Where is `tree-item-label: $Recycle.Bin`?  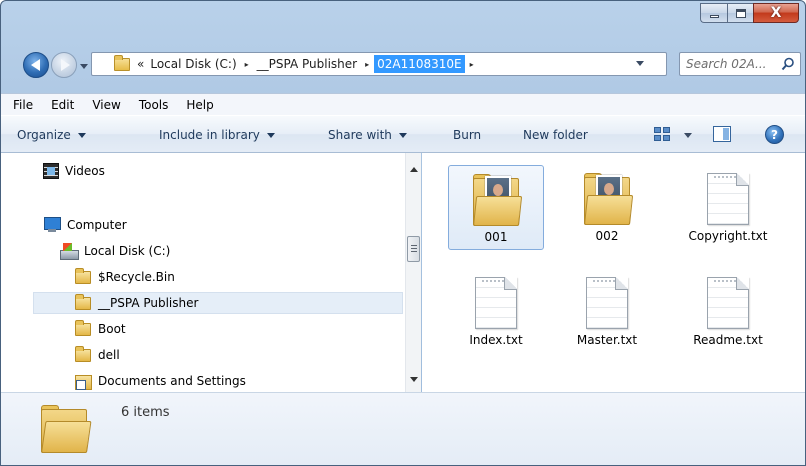 tree-item-label: $Recycle.Bin is located at coordinates (136, 277).